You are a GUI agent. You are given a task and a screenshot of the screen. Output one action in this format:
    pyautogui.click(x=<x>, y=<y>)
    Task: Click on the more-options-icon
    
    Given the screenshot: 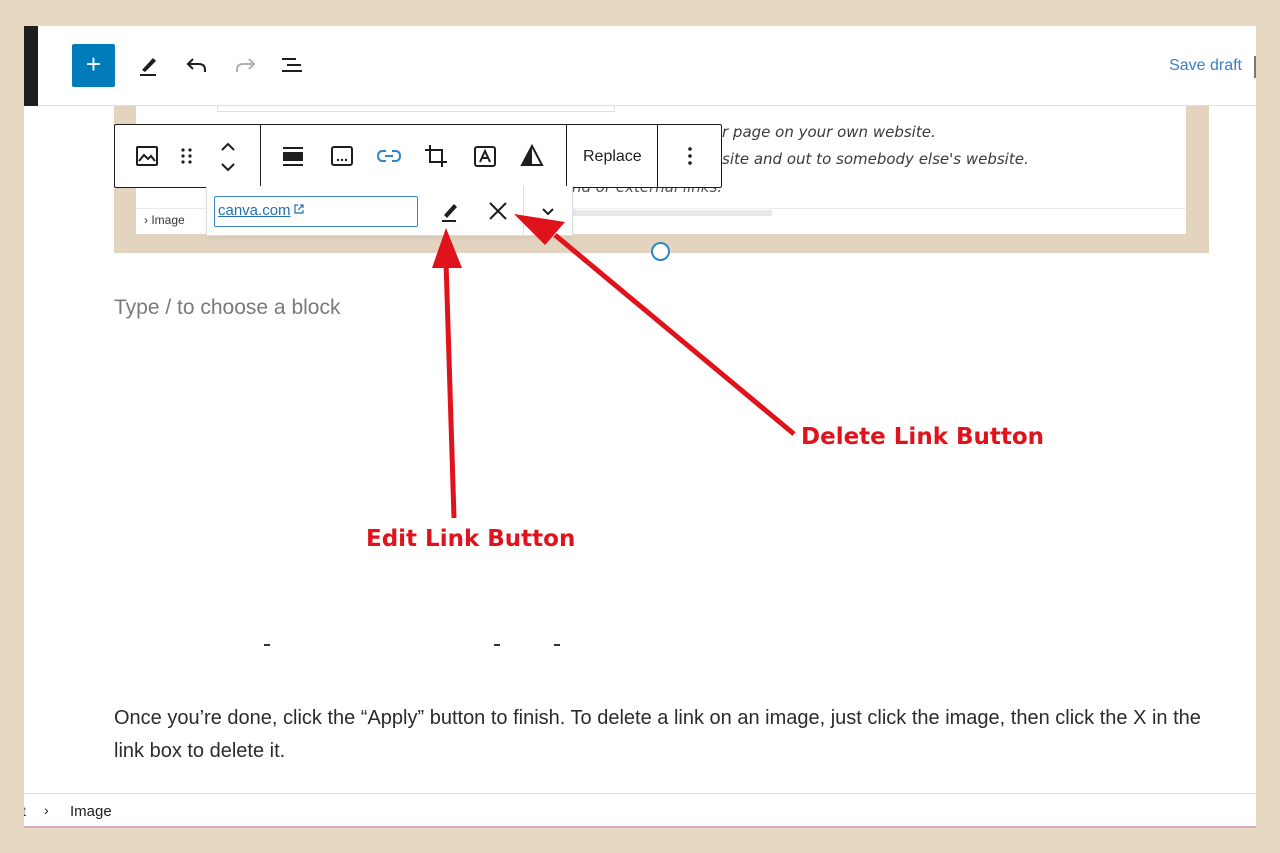 What is the action you would take?
    pyautogui.click(x=690, y=156)
    